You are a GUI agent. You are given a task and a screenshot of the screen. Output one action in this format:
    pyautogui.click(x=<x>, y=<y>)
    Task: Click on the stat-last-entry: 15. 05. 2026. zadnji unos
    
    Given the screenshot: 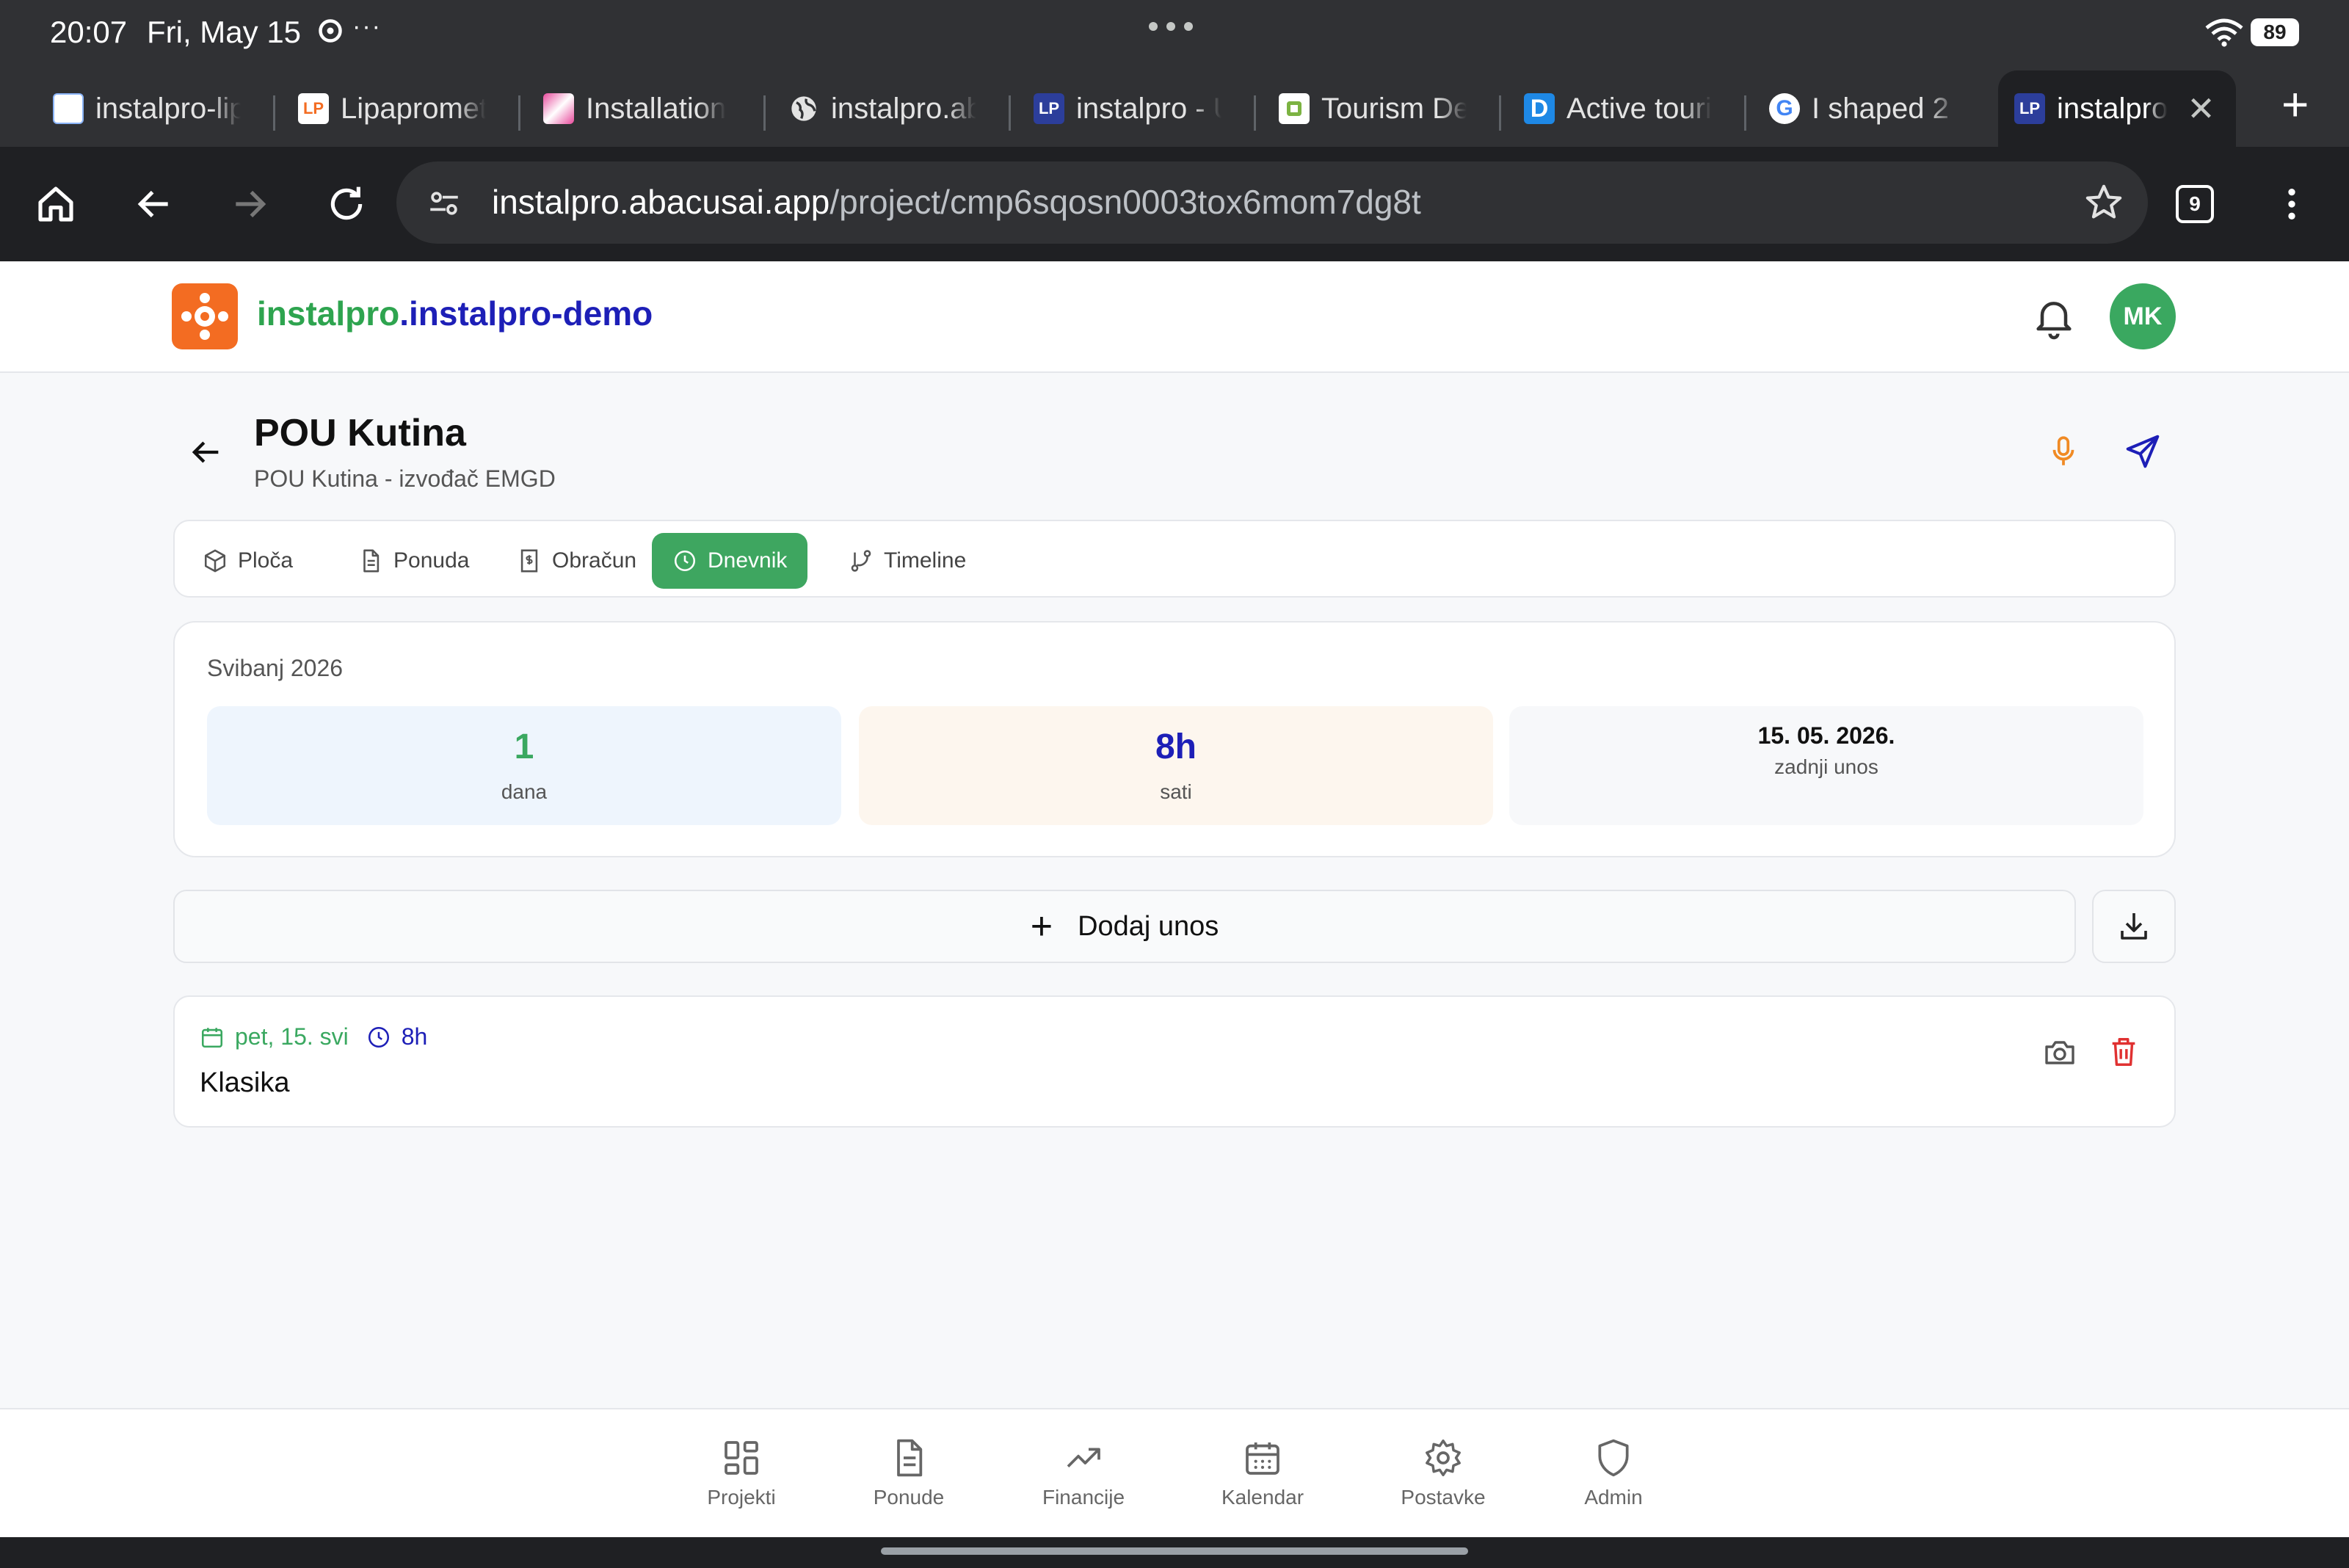 What is the action you would take?
    pyautogui.click(x=1826, y=766)
    